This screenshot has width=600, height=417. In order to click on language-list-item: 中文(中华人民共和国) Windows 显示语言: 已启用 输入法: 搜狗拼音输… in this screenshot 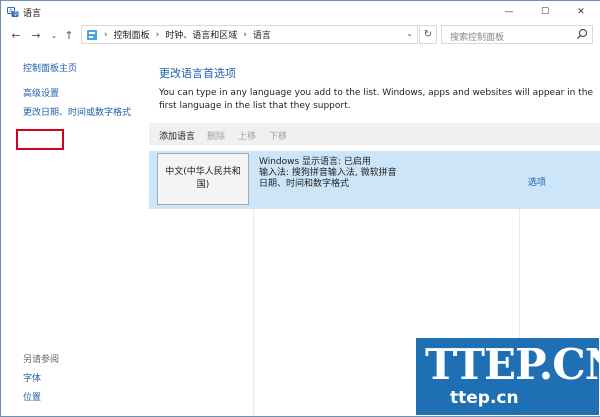, I will do `click(374, 180)`.